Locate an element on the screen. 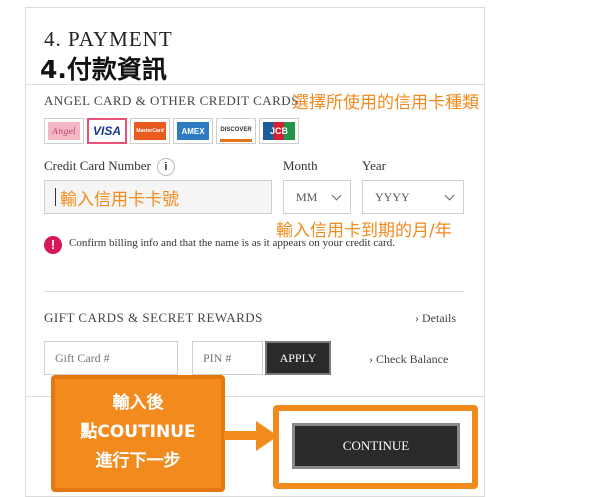 This screenshot has width=607, height=497. callout-line-1: 輸入後 is located at coordinates (138, 403).